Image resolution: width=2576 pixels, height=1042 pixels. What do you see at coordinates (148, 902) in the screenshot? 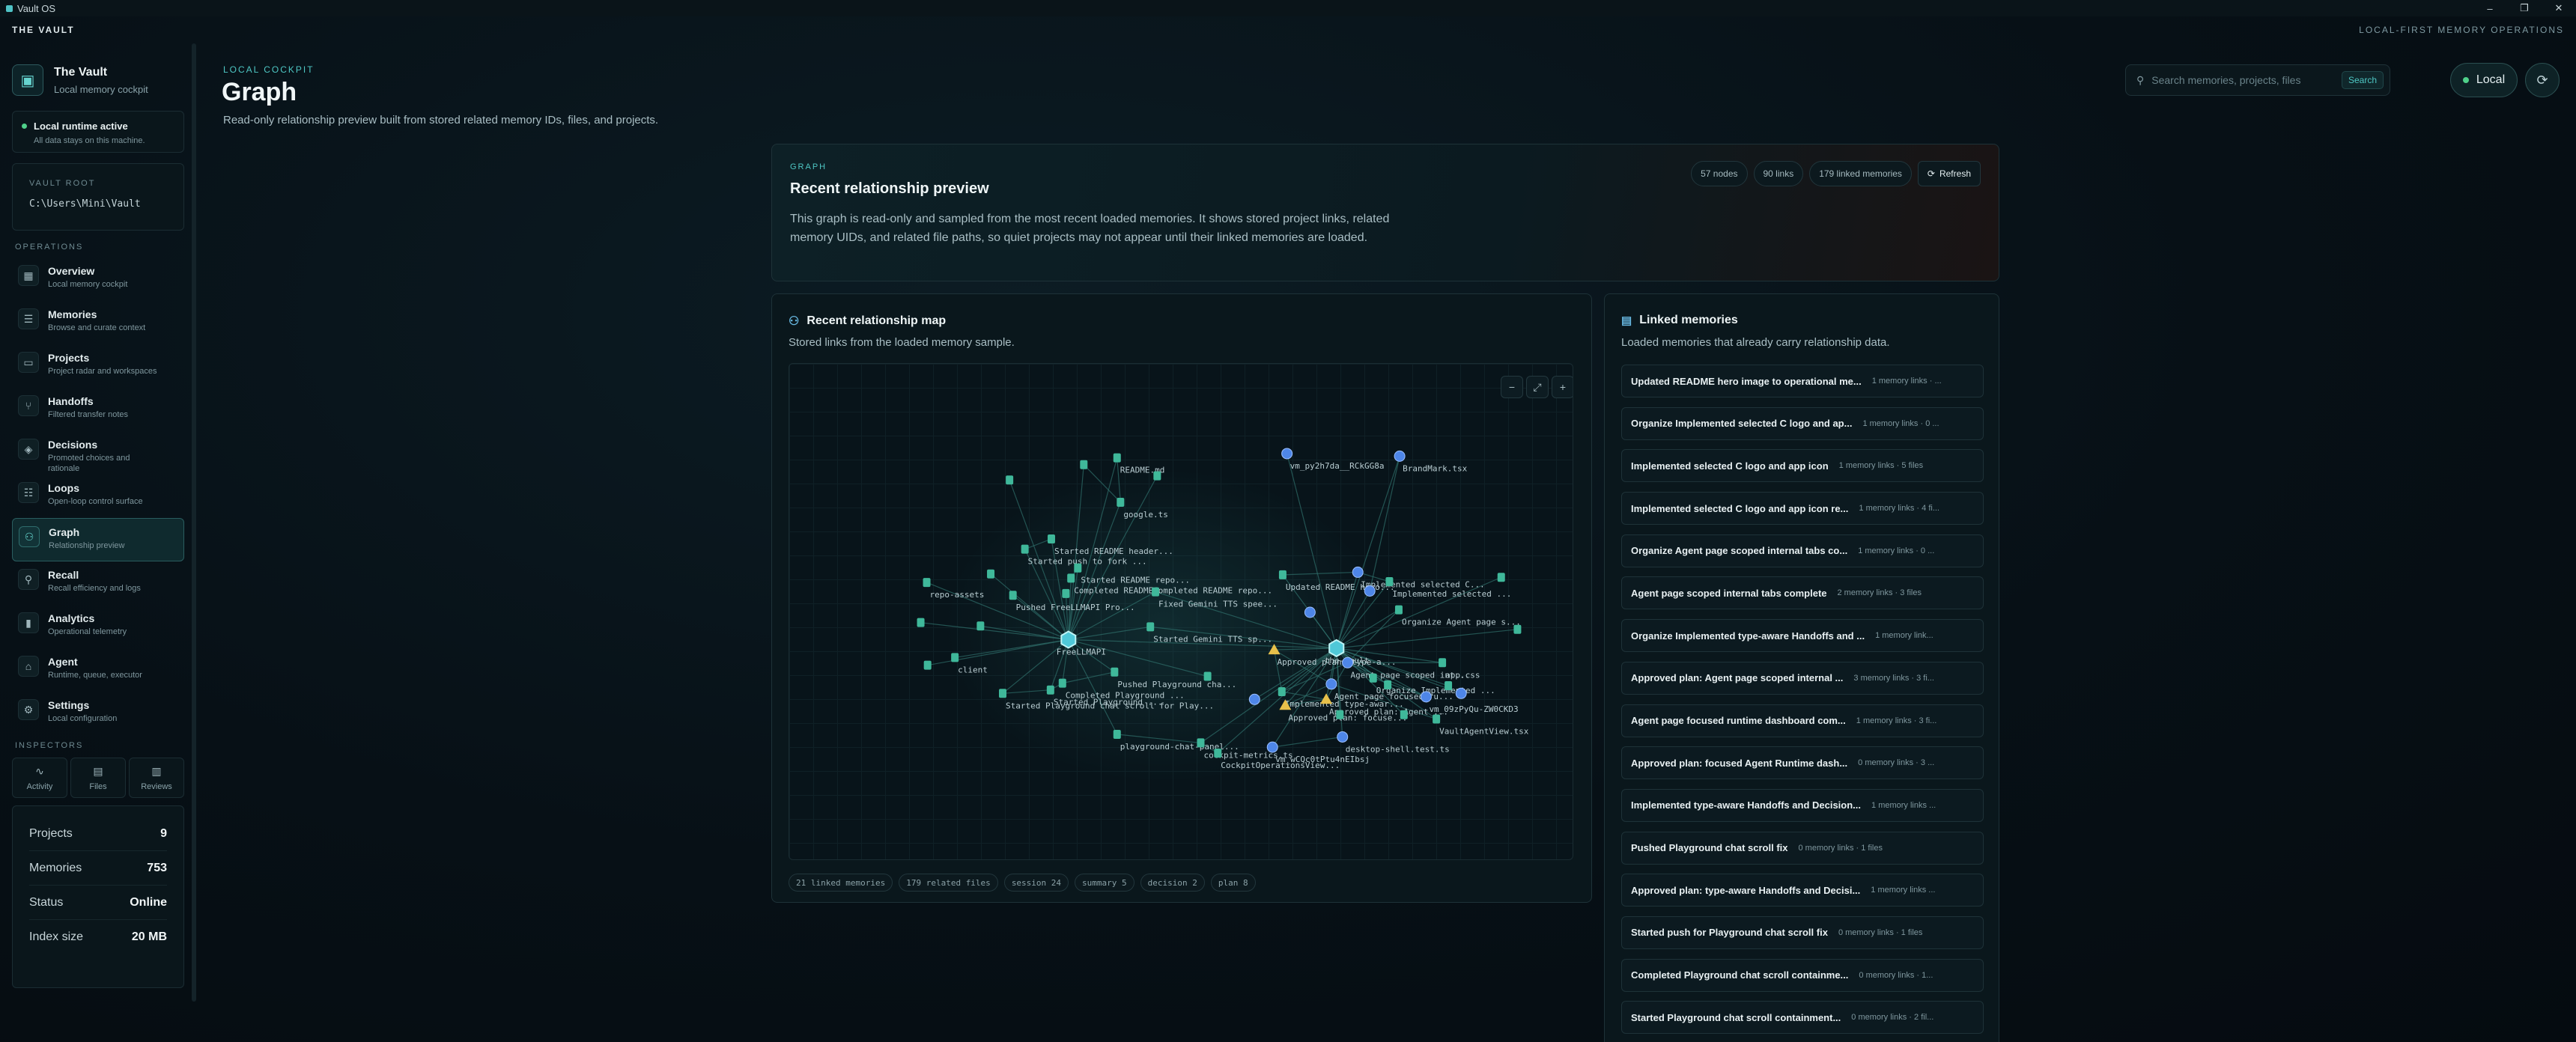
I see `stat-value: Online` at bounding box center [148, 902].